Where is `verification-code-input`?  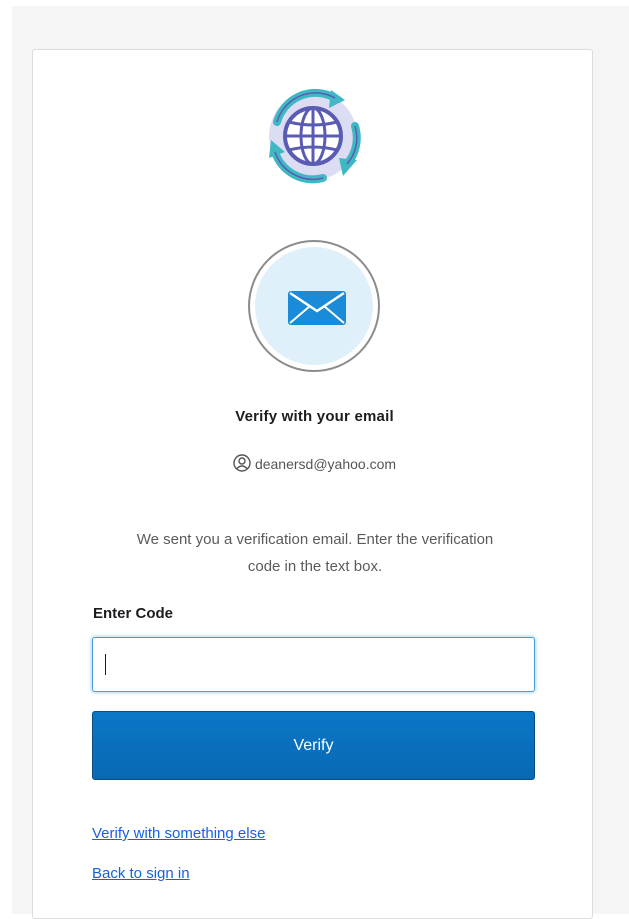
verification-code-input is located at coordinates (313, 664).